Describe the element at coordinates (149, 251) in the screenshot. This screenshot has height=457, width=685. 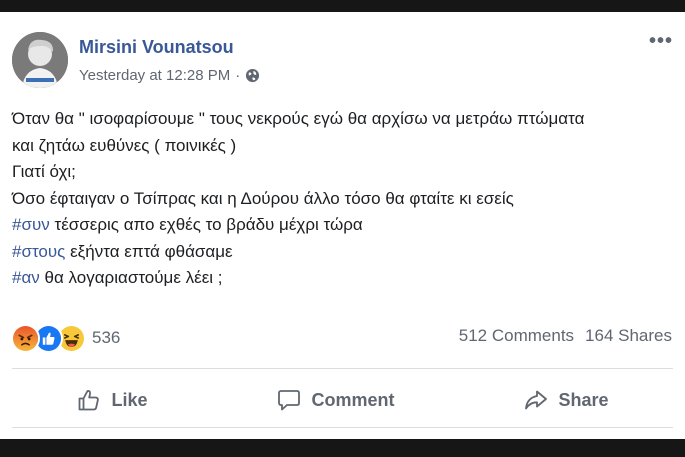
I see `post-line-text: εξήντα επτά φθάσαμε` at that location.